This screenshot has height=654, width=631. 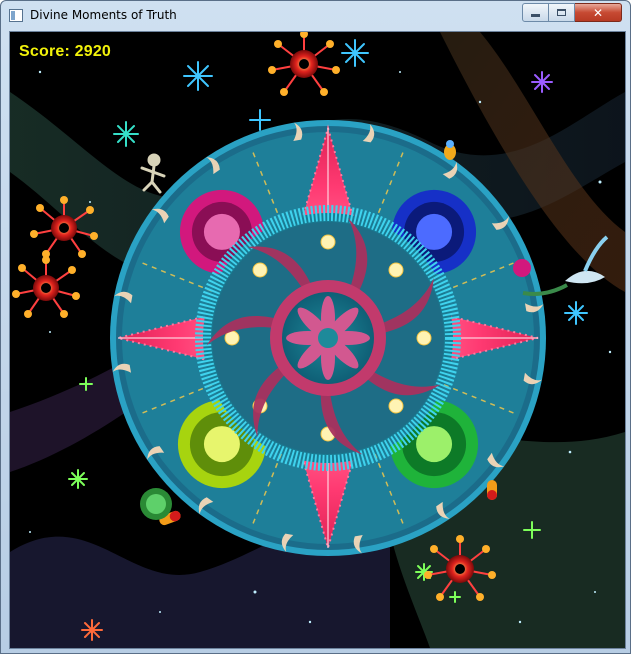 I want to click on score-display: Score: 2920, so click(x=65, y=51).